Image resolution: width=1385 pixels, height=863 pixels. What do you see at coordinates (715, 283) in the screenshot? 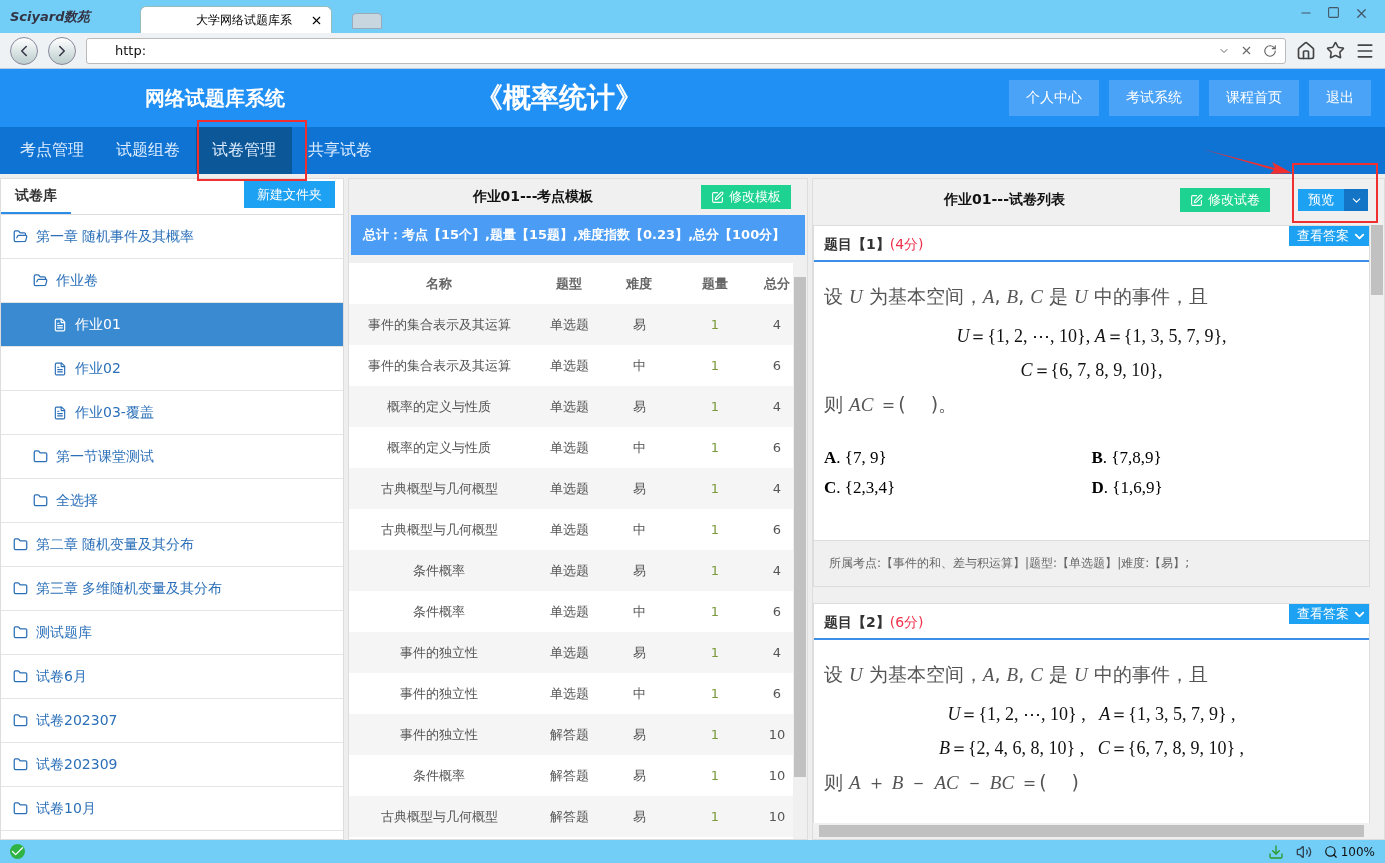
I see `column-header: 题量` at bounding box center [715, 283].